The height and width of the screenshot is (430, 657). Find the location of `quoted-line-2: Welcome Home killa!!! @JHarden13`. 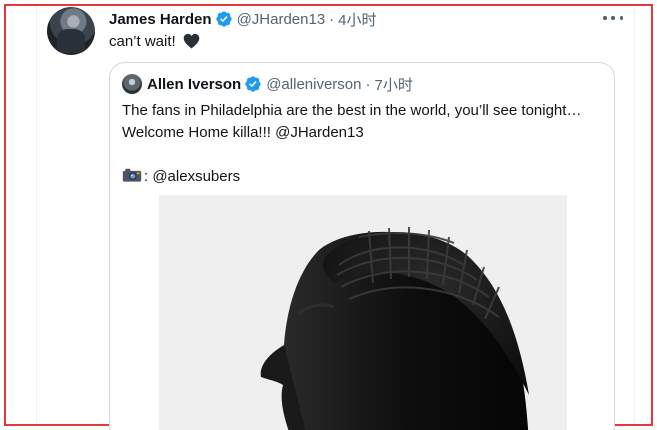

quoted-line-2: Welcome Home killa!!! @JHarden13 is located at coordinates (243, 132).